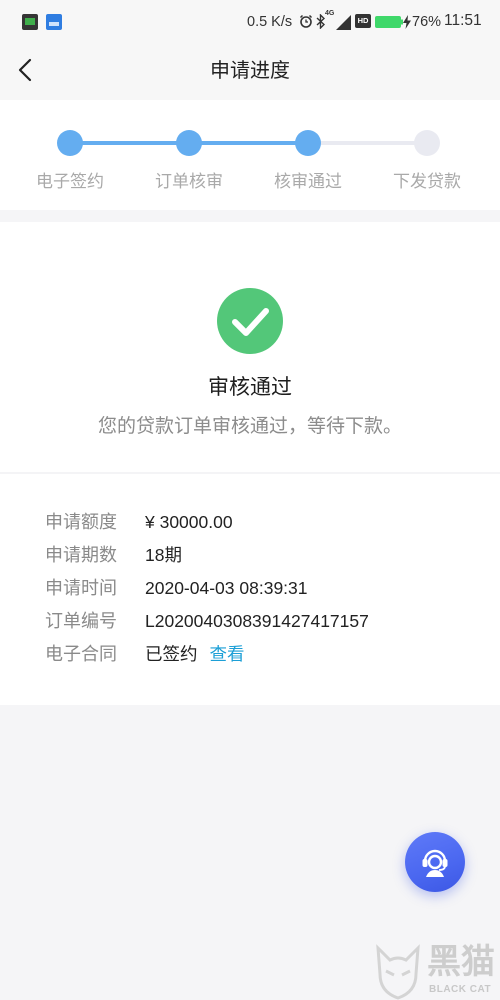 This screenshot has width=500, height=1000. I want to click on progress-stepper: 电子签约 订单核审 核审通过 下发贷款, so click(250, 155).